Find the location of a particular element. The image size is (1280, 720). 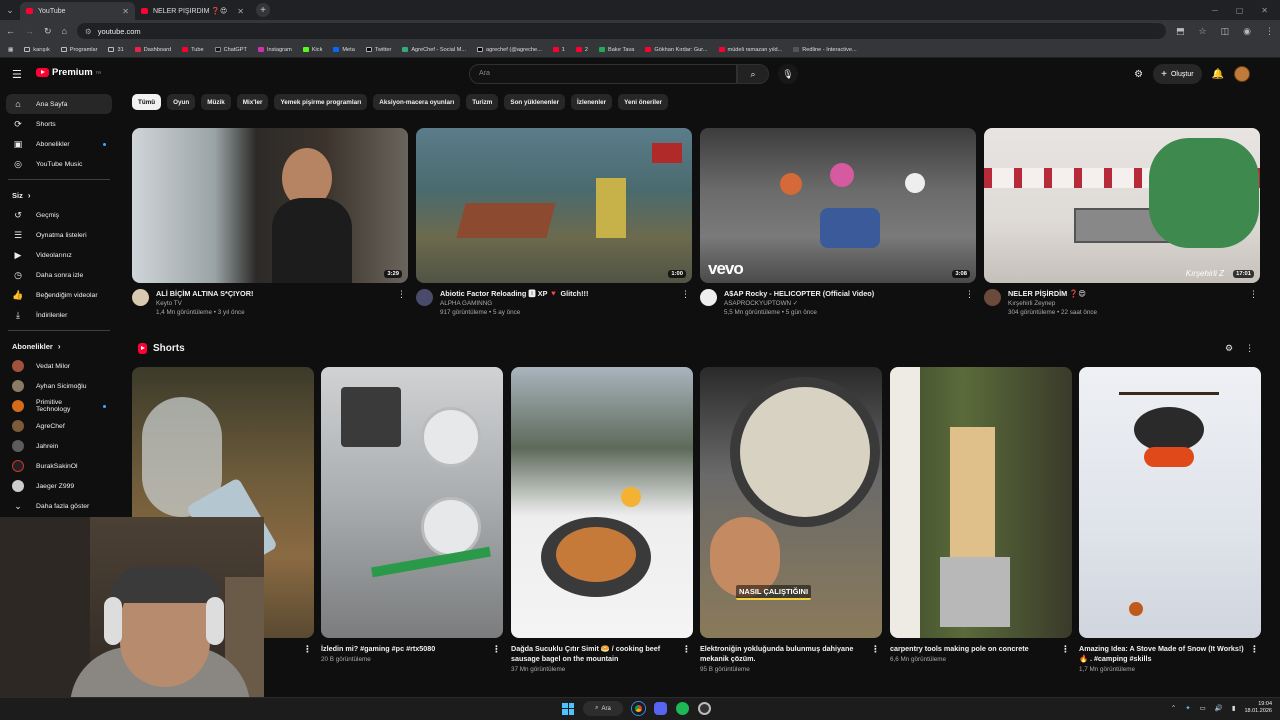

bookmark-item: 31 is located at coordinates (116, 50).